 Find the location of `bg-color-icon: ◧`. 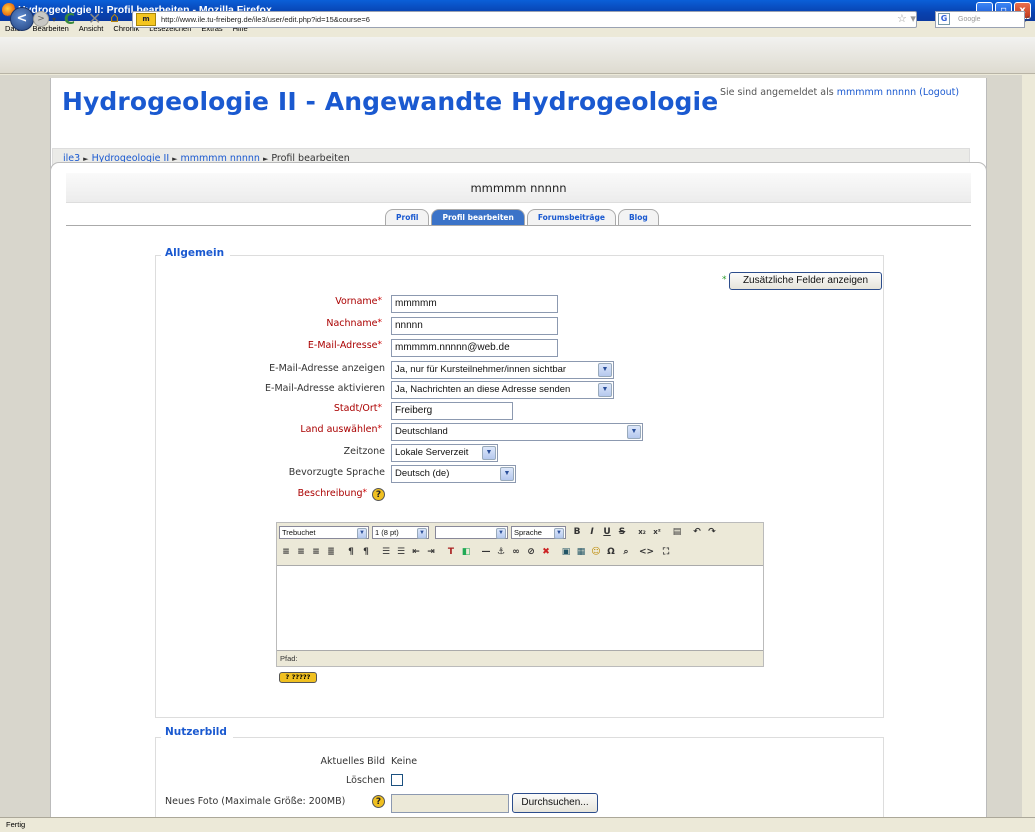

bg-color-icon: ◧ is located at coordinates (466, 552).